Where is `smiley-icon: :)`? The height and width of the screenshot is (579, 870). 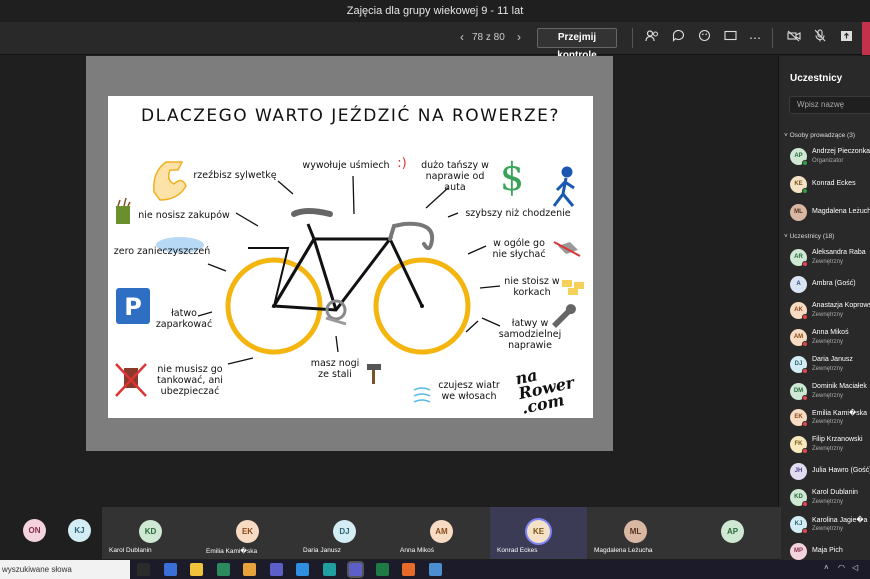
smiley-icon: :) is located at coordinates (402, 163).